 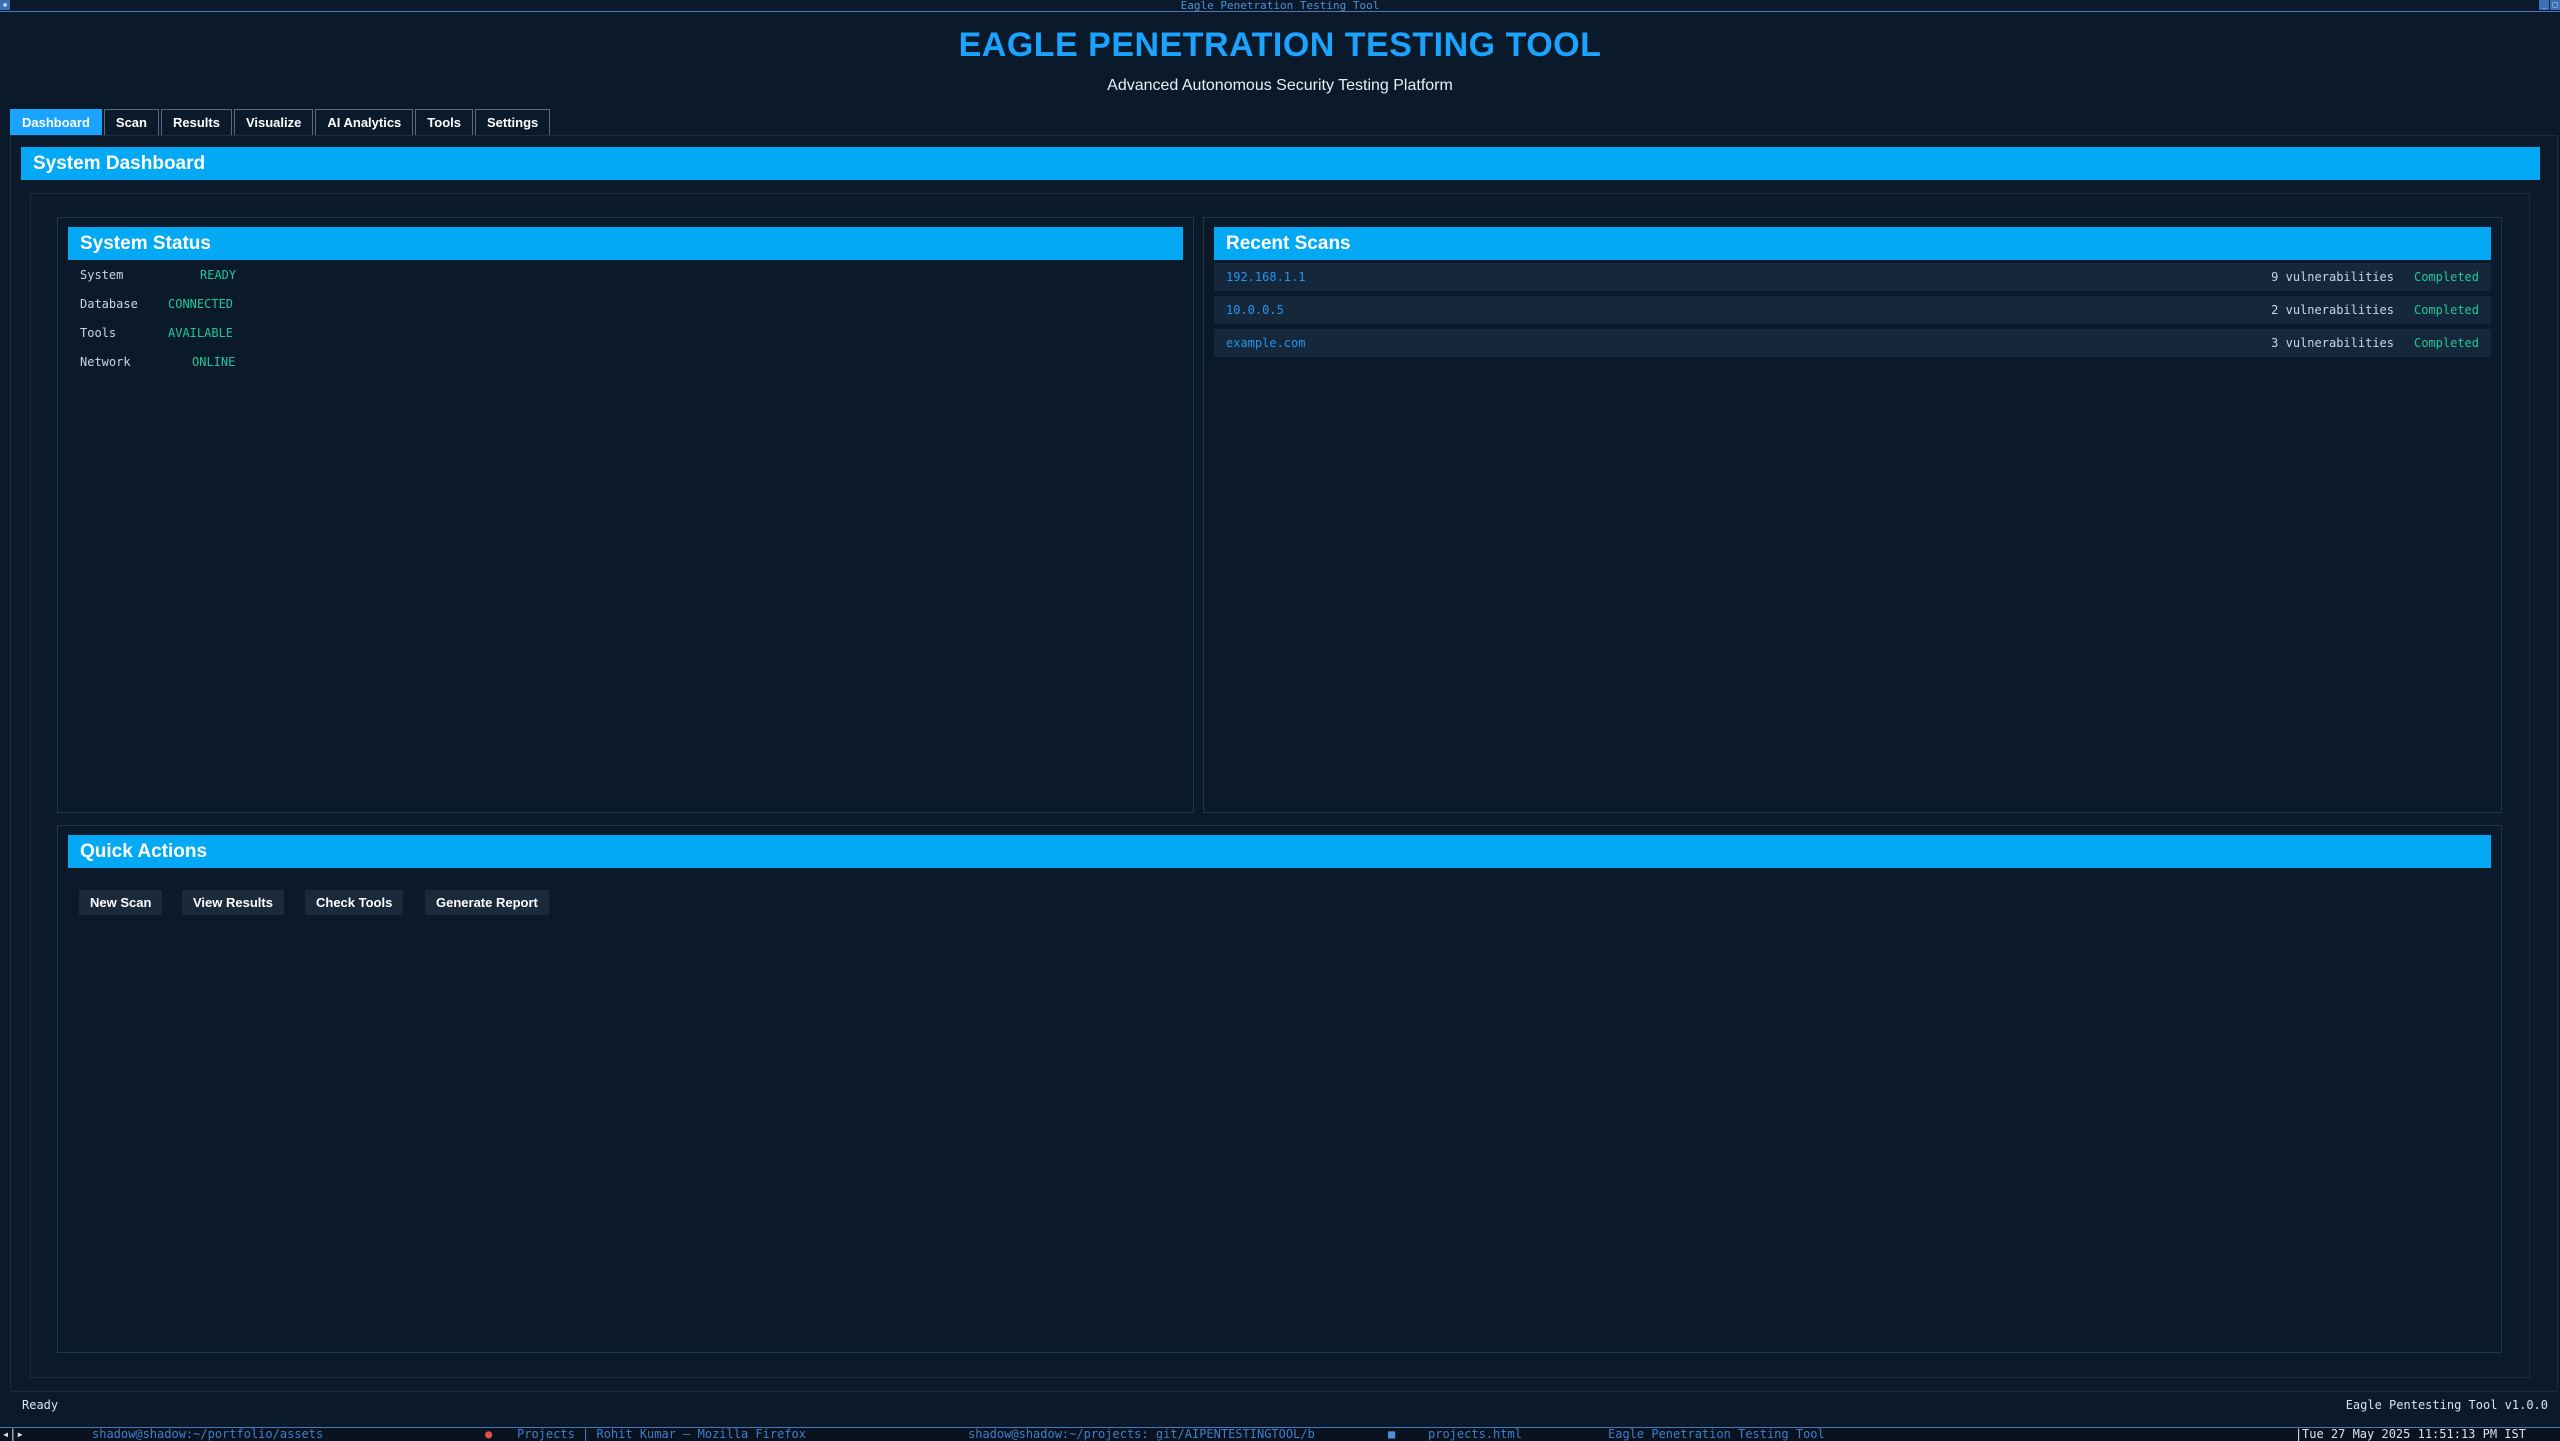 I want to click on status-row-database: Database CONNECTED, so click(x=156, y=304).